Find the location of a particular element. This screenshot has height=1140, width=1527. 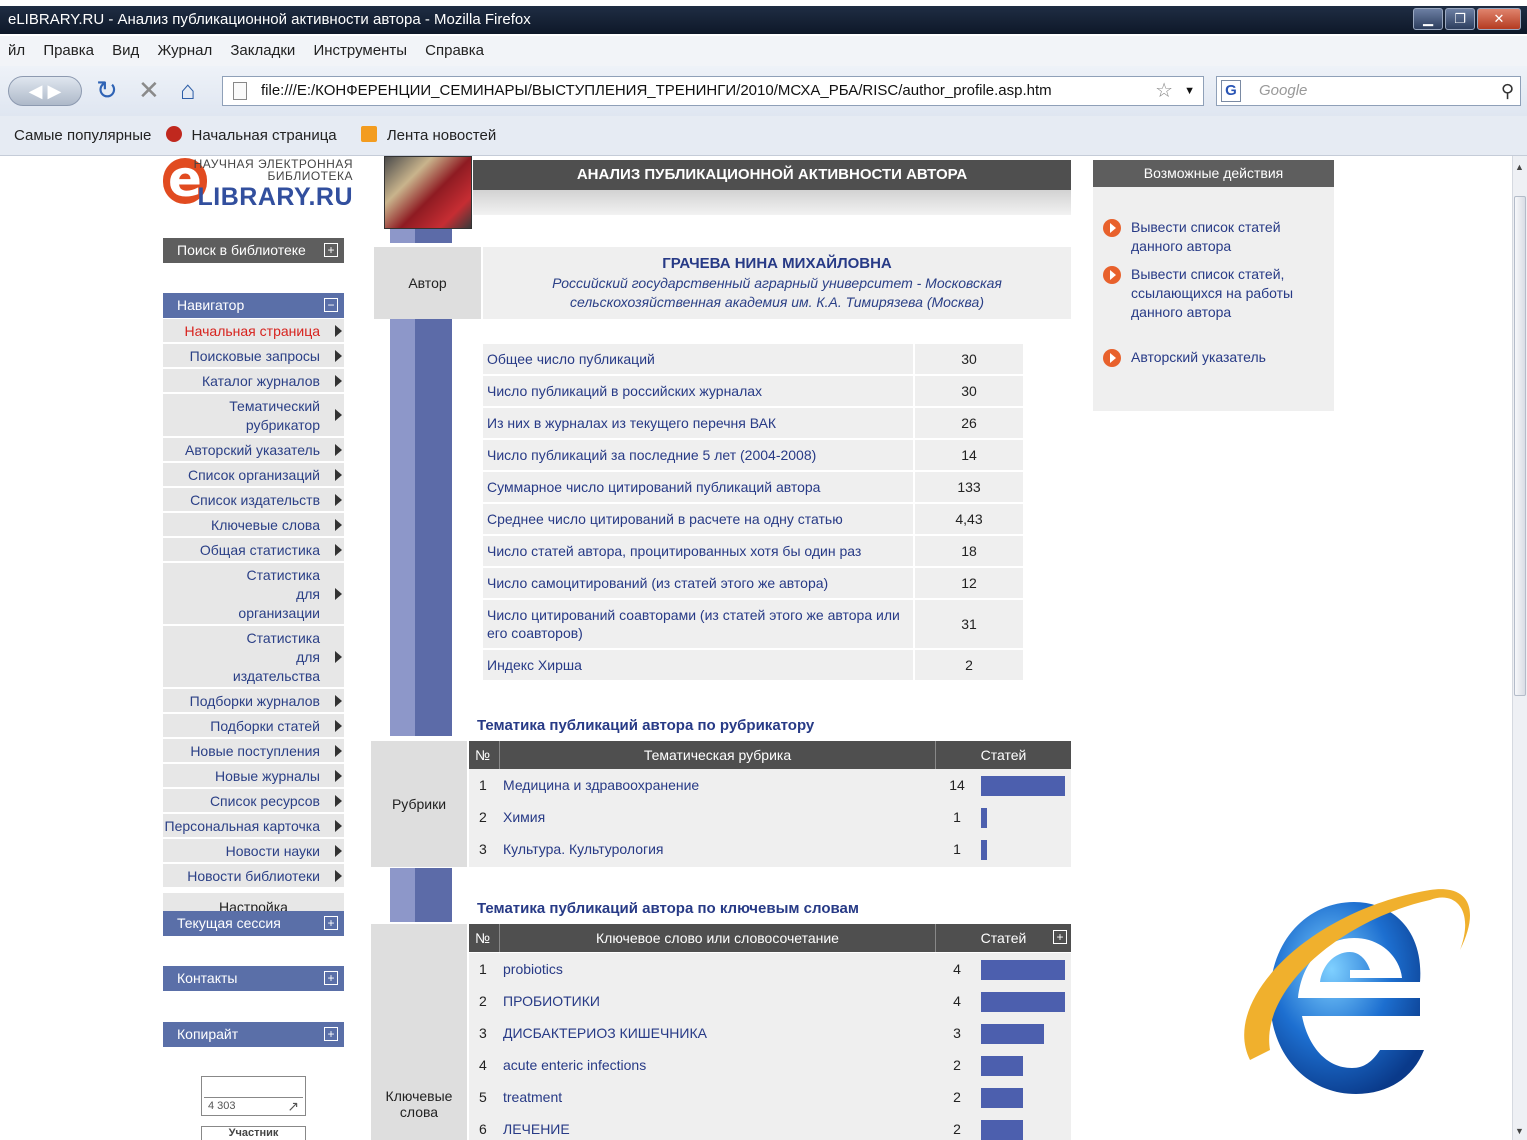

menu-file: йл is located at coordinates (16, 50).